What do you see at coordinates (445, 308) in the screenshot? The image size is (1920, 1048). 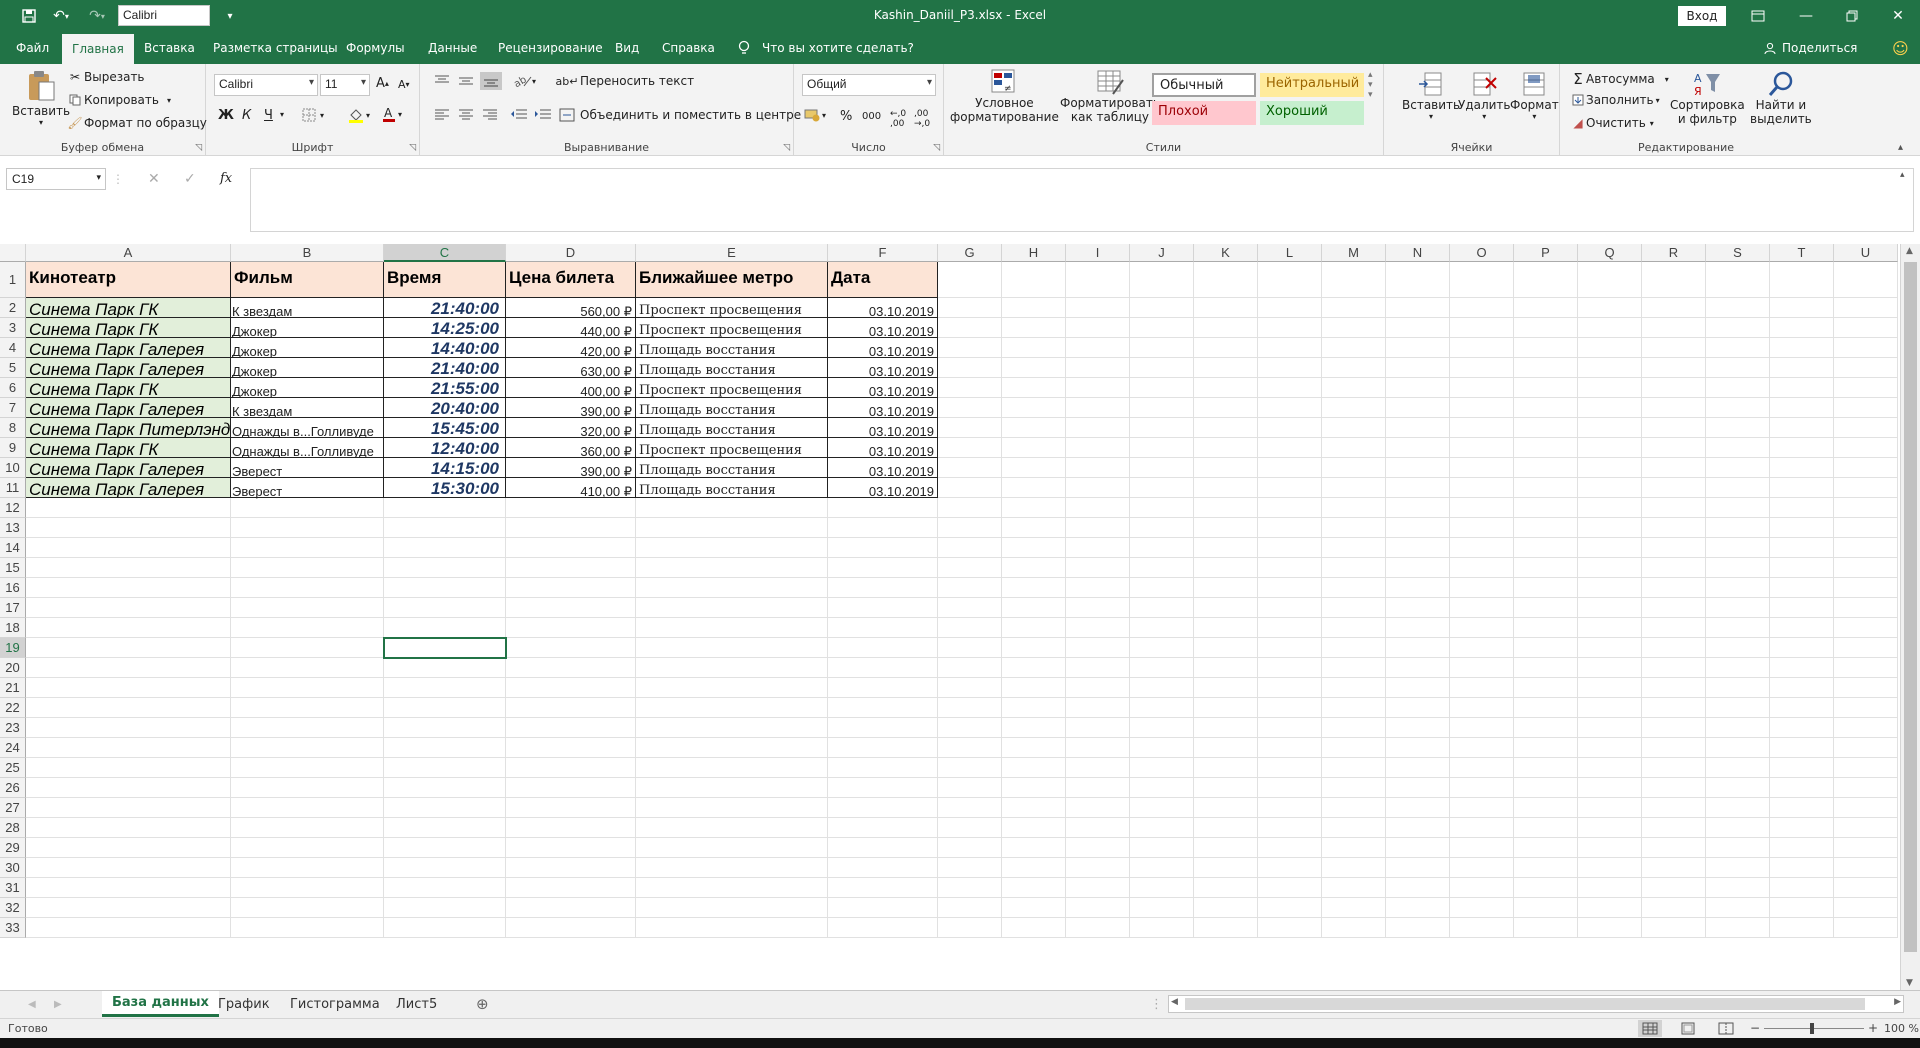 I see `time-cell: 21:40:00` at bounding box center [445, 308].